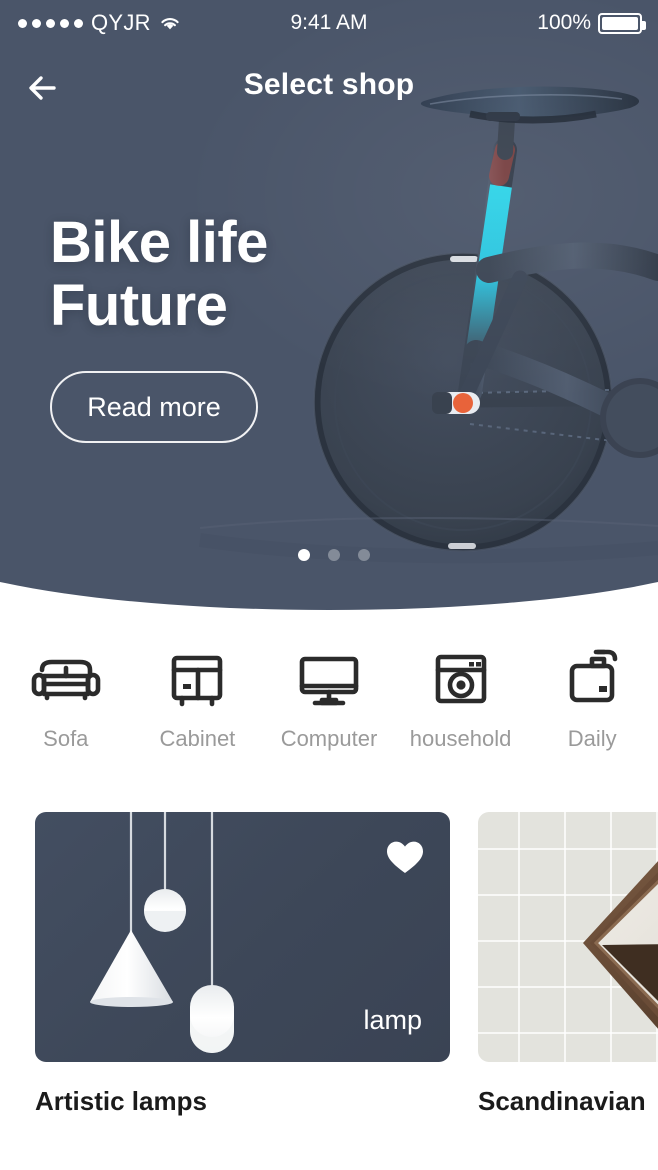  I want to click on cabinet-icon, so click(197, 677).